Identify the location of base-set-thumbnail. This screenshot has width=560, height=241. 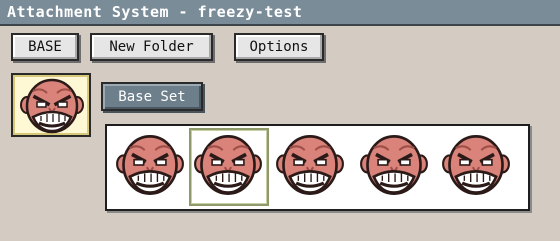
(51, 105).